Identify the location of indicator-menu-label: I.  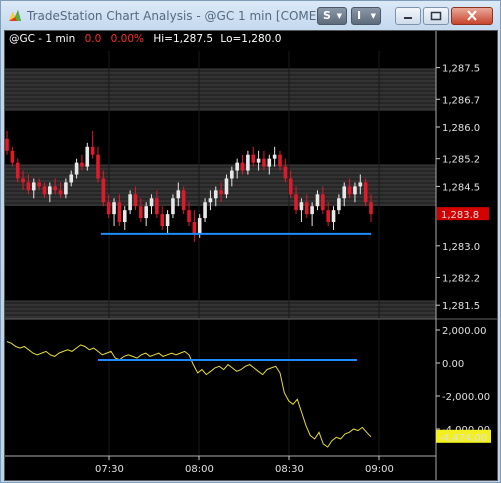
(359, 15).